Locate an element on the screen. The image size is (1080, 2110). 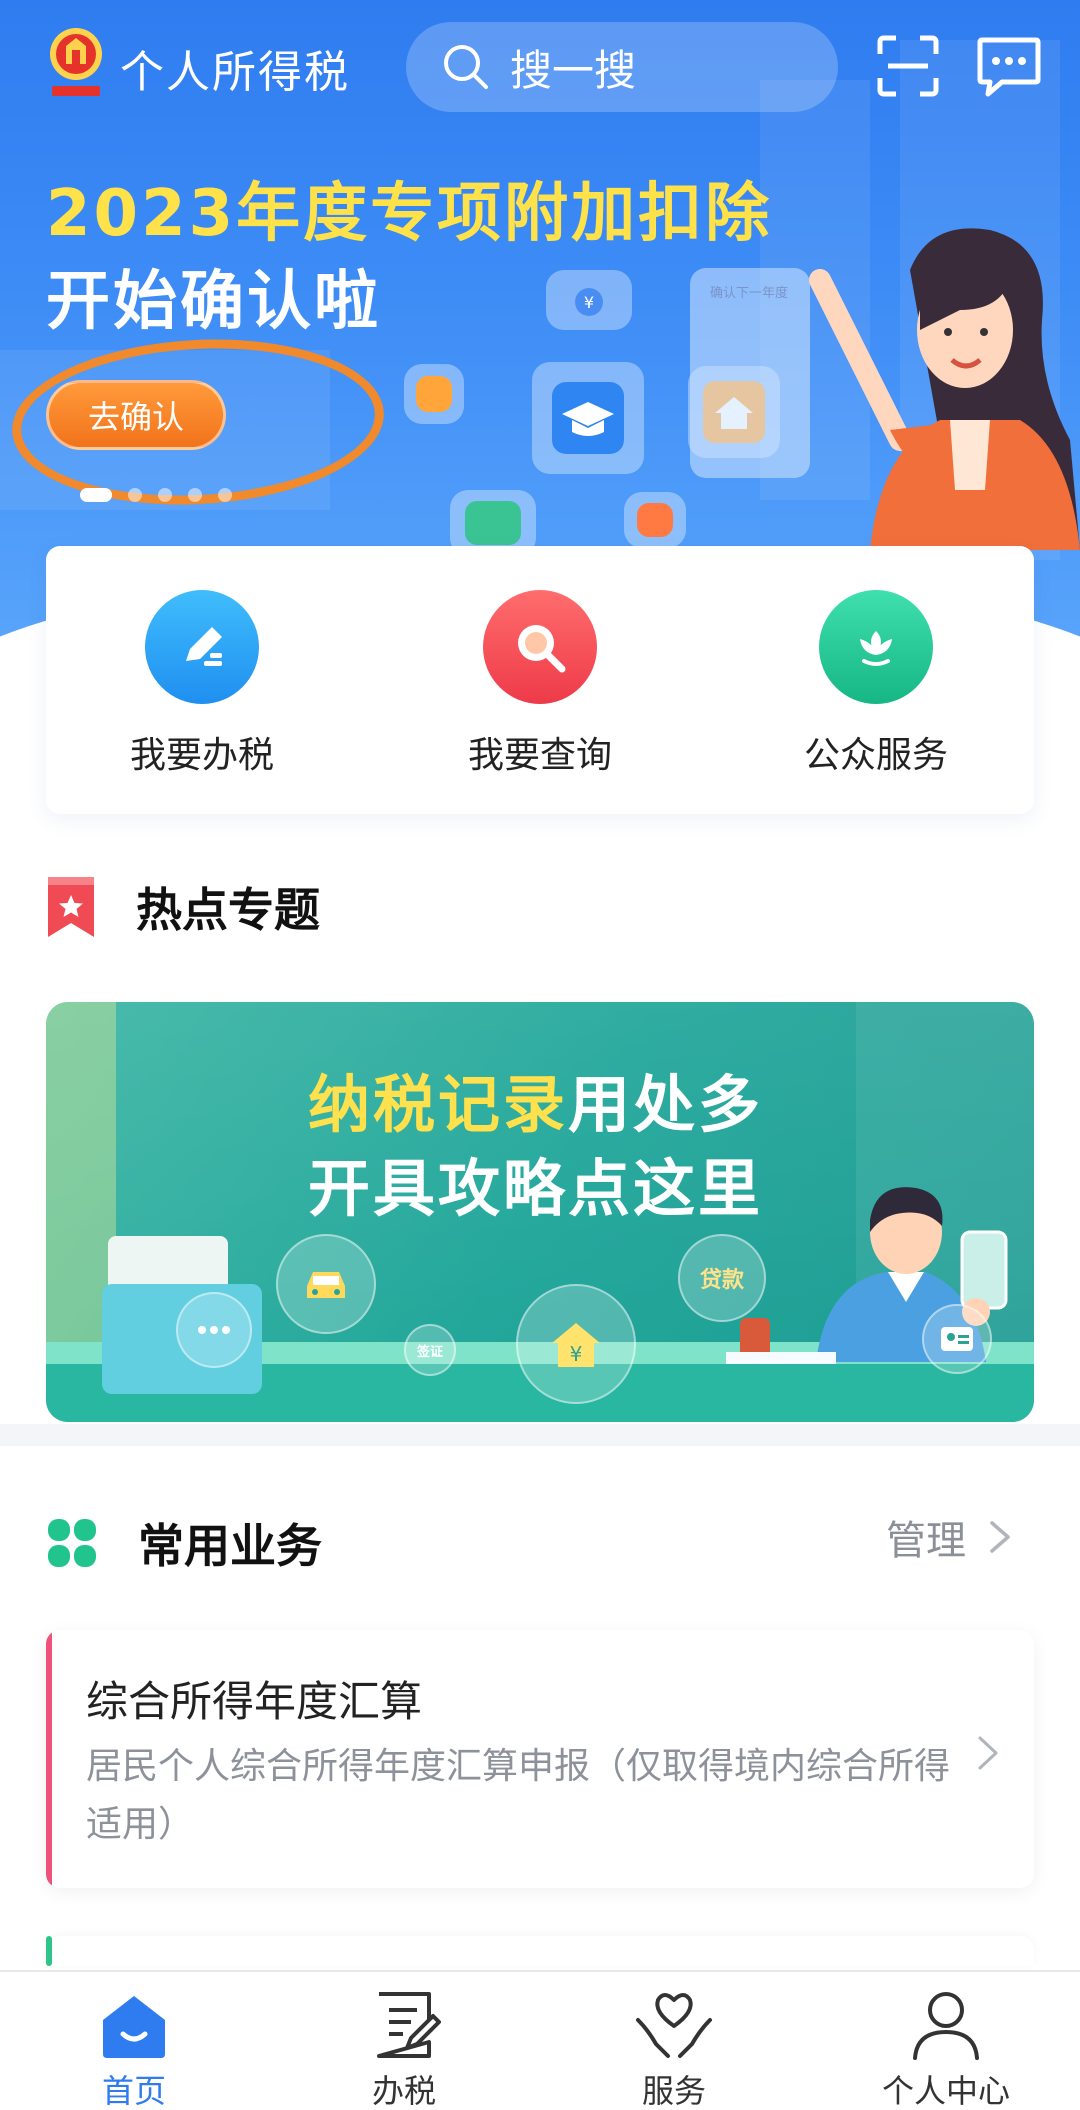
bookmark-star-icon is located at coordinates (71, 907).